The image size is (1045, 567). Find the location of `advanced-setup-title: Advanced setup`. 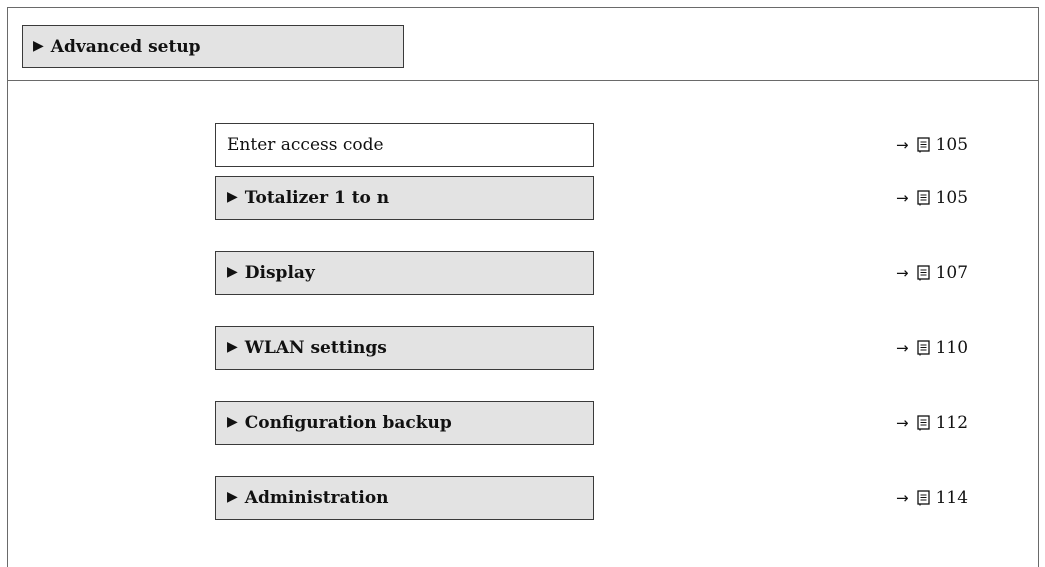

advanced-setup-title: Advanced setup is located at coordinates (125, 46).